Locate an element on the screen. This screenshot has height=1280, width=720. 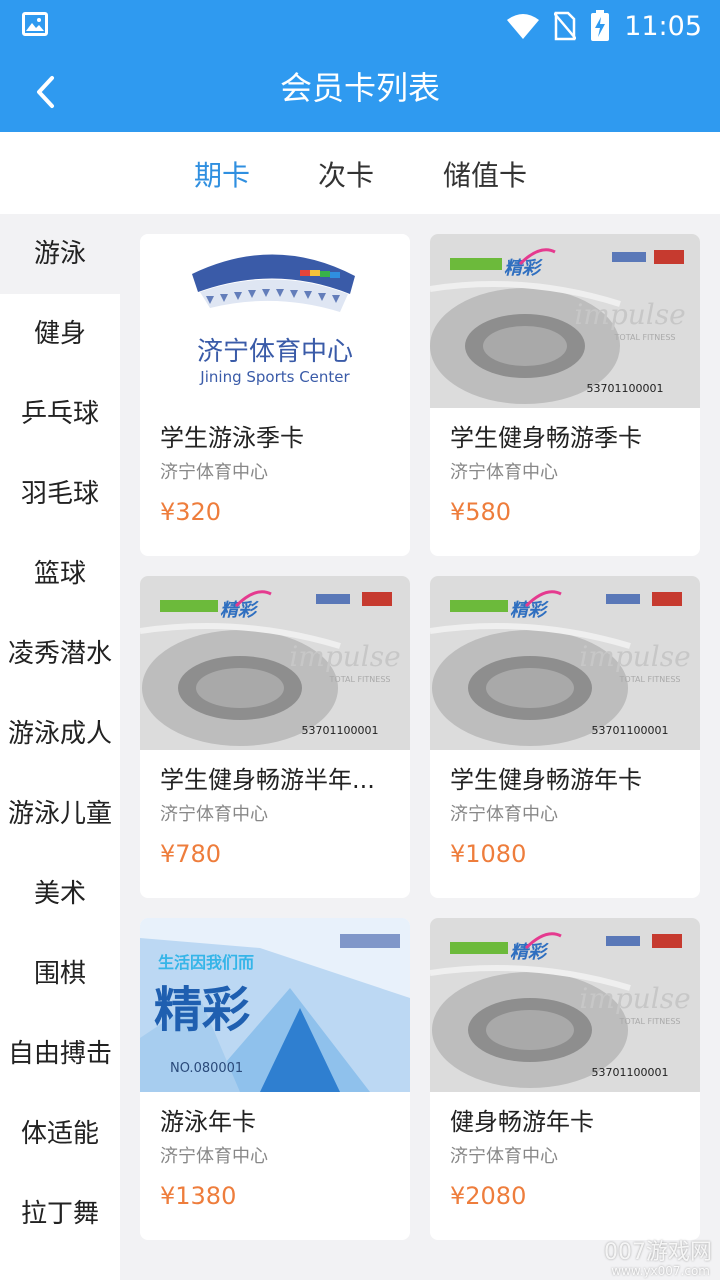
card-image: 生活因我们而 精彩 NO.080001 is located at coordinates (275, 1005).